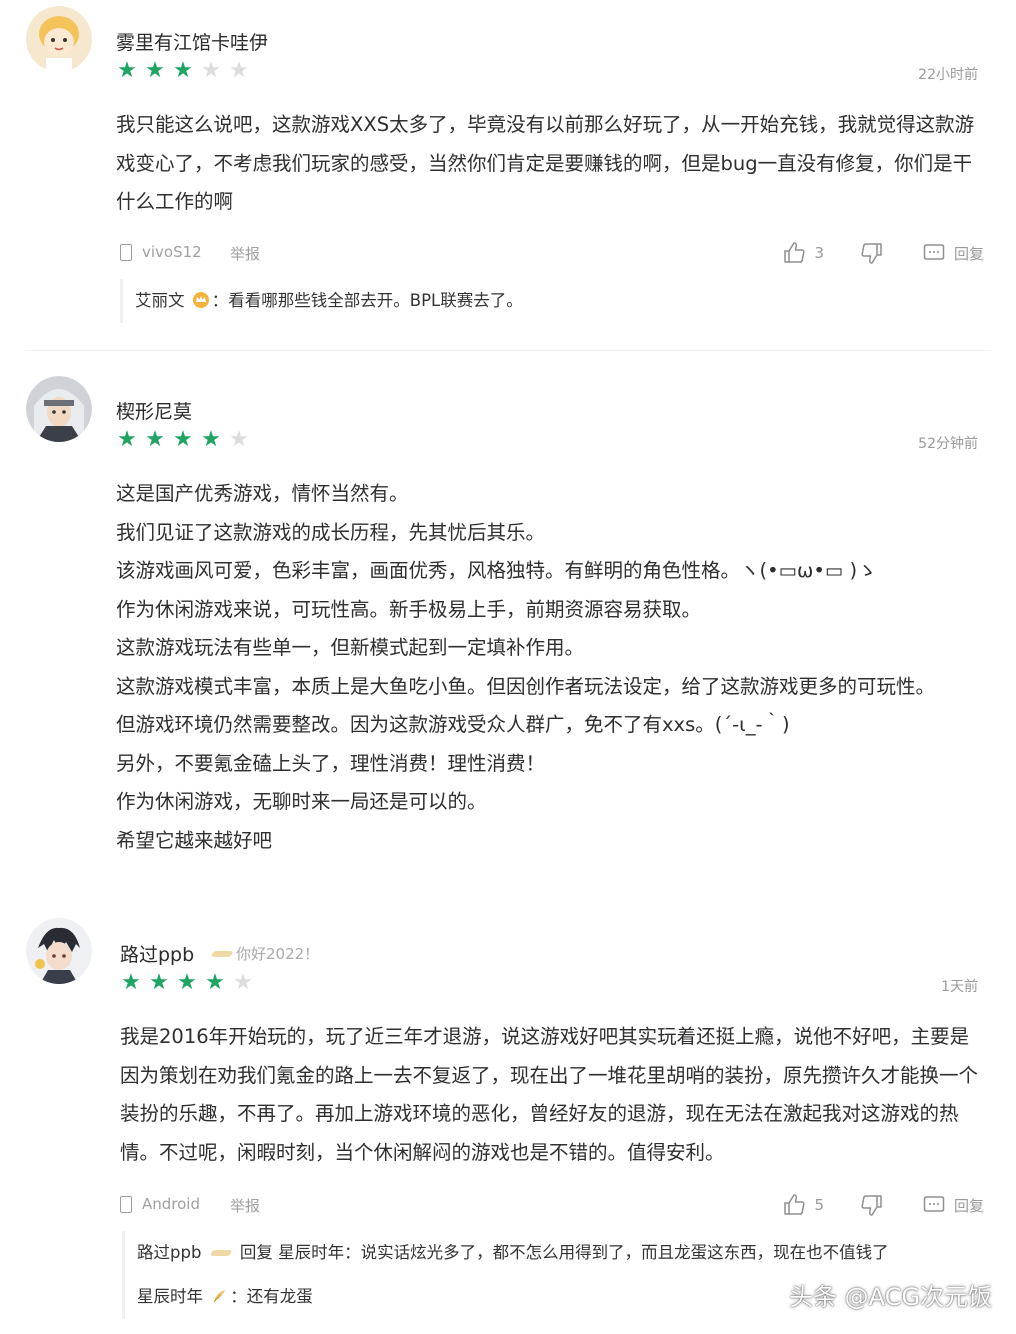 Image resolution: width=1016 pixels, height=1334 pixels. Describe the element at coordinates (169, 1252) in the screenshot. I see `reply-author: 路过ppb` at that location.